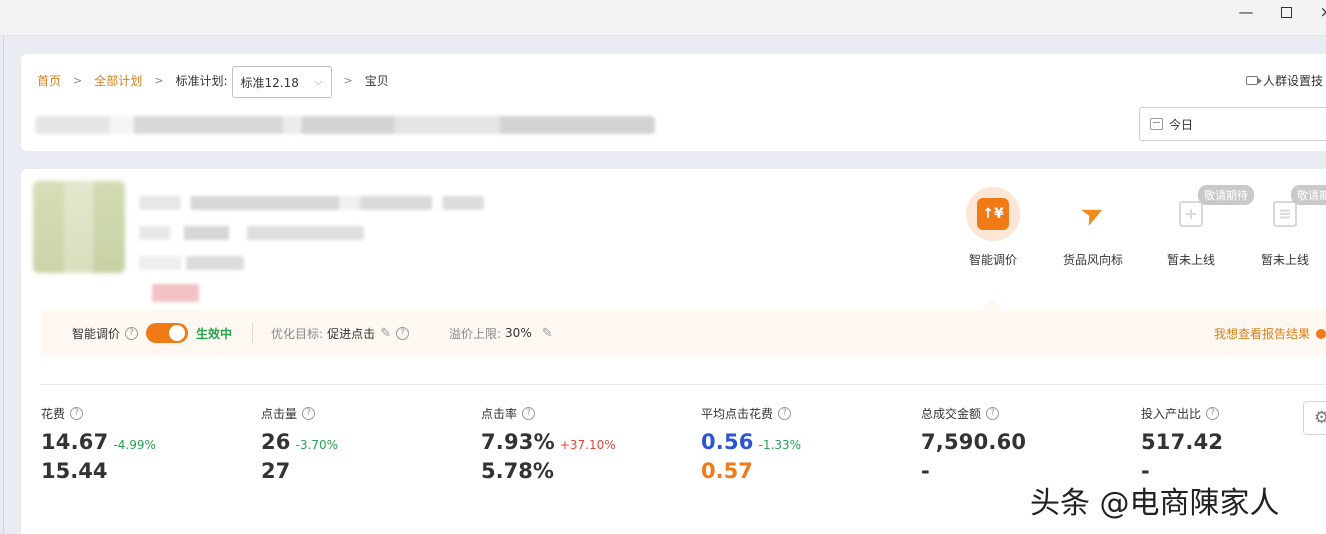 The height and width of the screenshot is (534, 1326). Describe the element at coordinates (1293, 81) in the screenshot. I see `video-tutorial-label: 人群设置技` at that location.